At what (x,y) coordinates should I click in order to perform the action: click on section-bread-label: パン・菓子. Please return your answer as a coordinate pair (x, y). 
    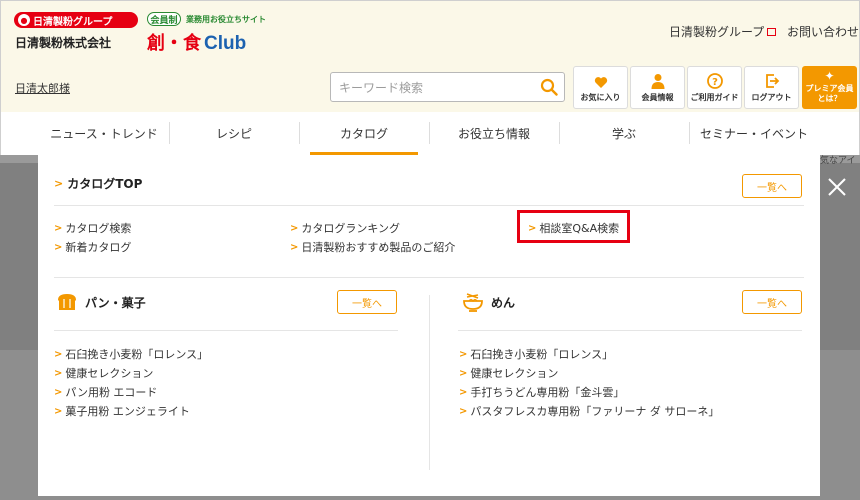
    Looking at the image, I should click on (115, 302).